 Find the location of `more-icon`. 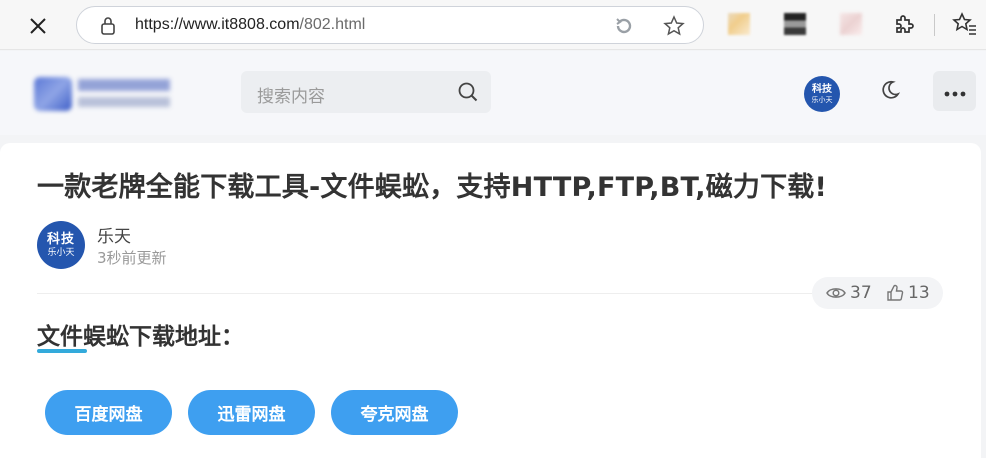

more-icon is located at coordinates (955, 91).